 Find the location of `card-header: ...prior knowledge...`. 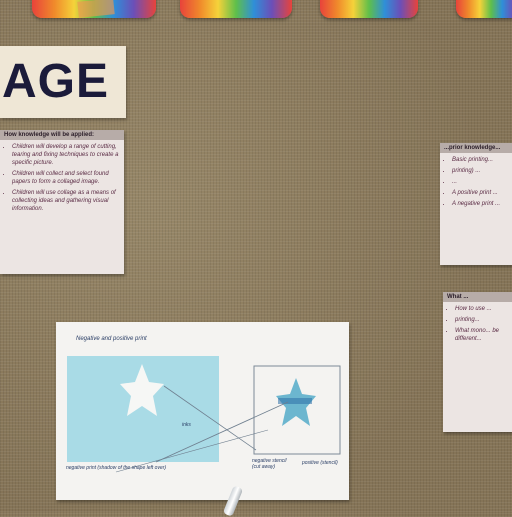

card-header: ...prior knowledge... is located at coordinates (476, 148).